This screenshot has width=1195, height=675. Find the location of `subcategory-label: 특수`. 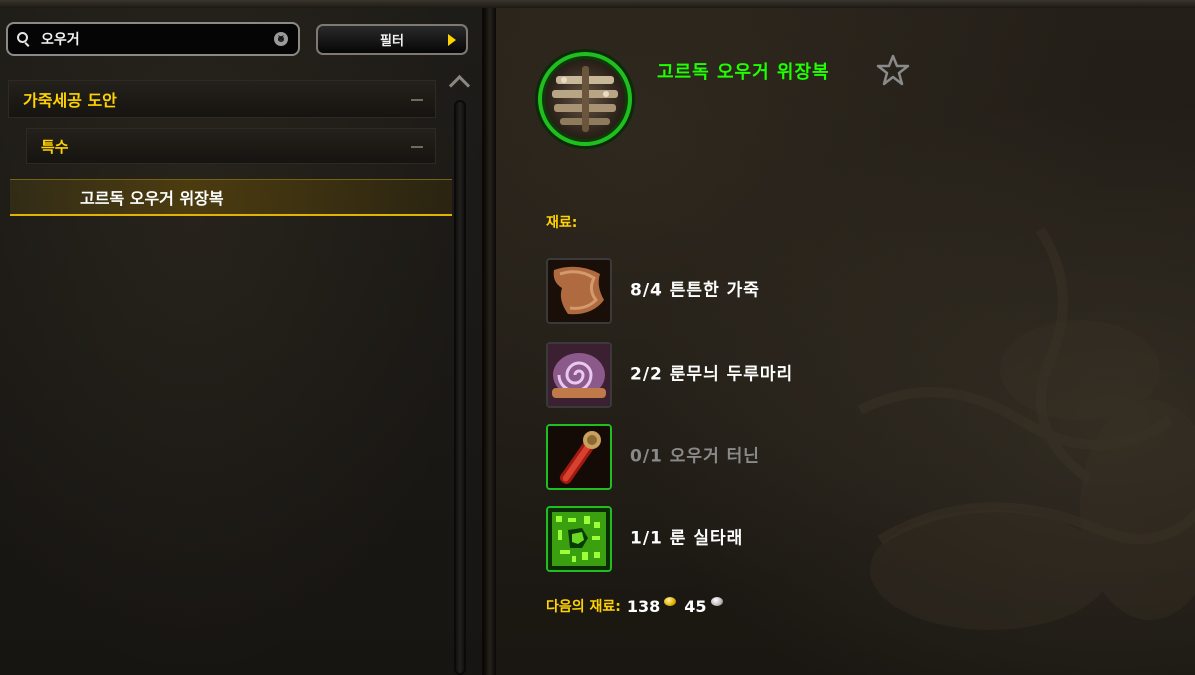

subcategory-label: 특수 is located at coordinates (55, 146).